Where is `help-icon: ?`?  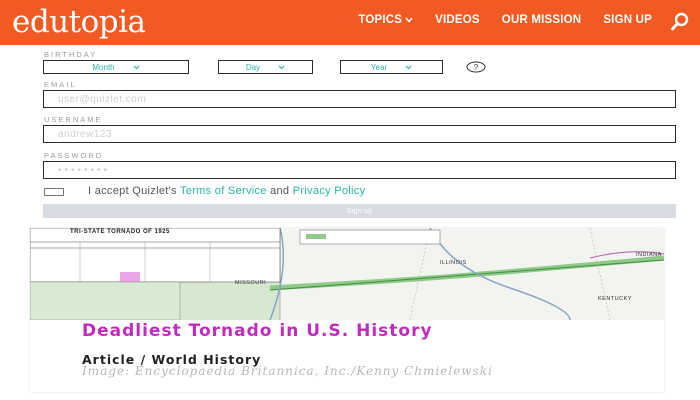
help-icon: ? is located at coordinates (476, 67).